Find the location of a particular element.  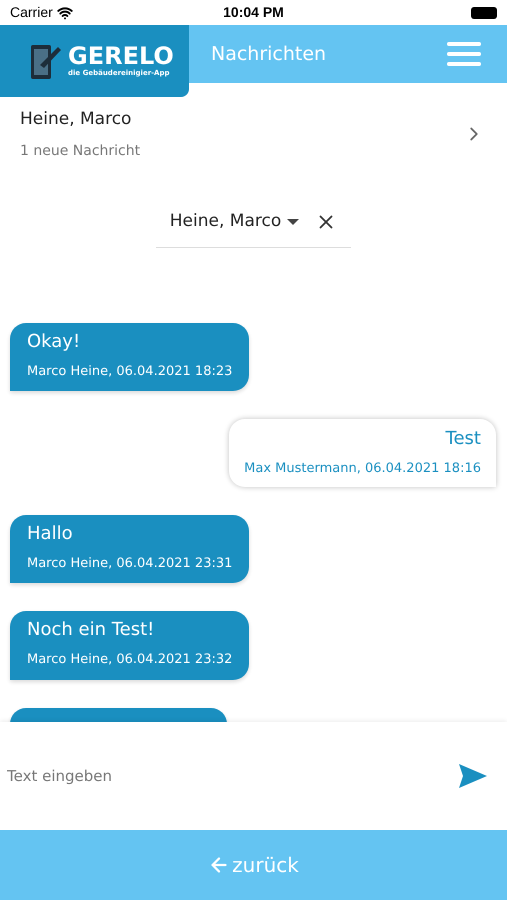

logo-name: GERELO is located at coordinates (121, 56).